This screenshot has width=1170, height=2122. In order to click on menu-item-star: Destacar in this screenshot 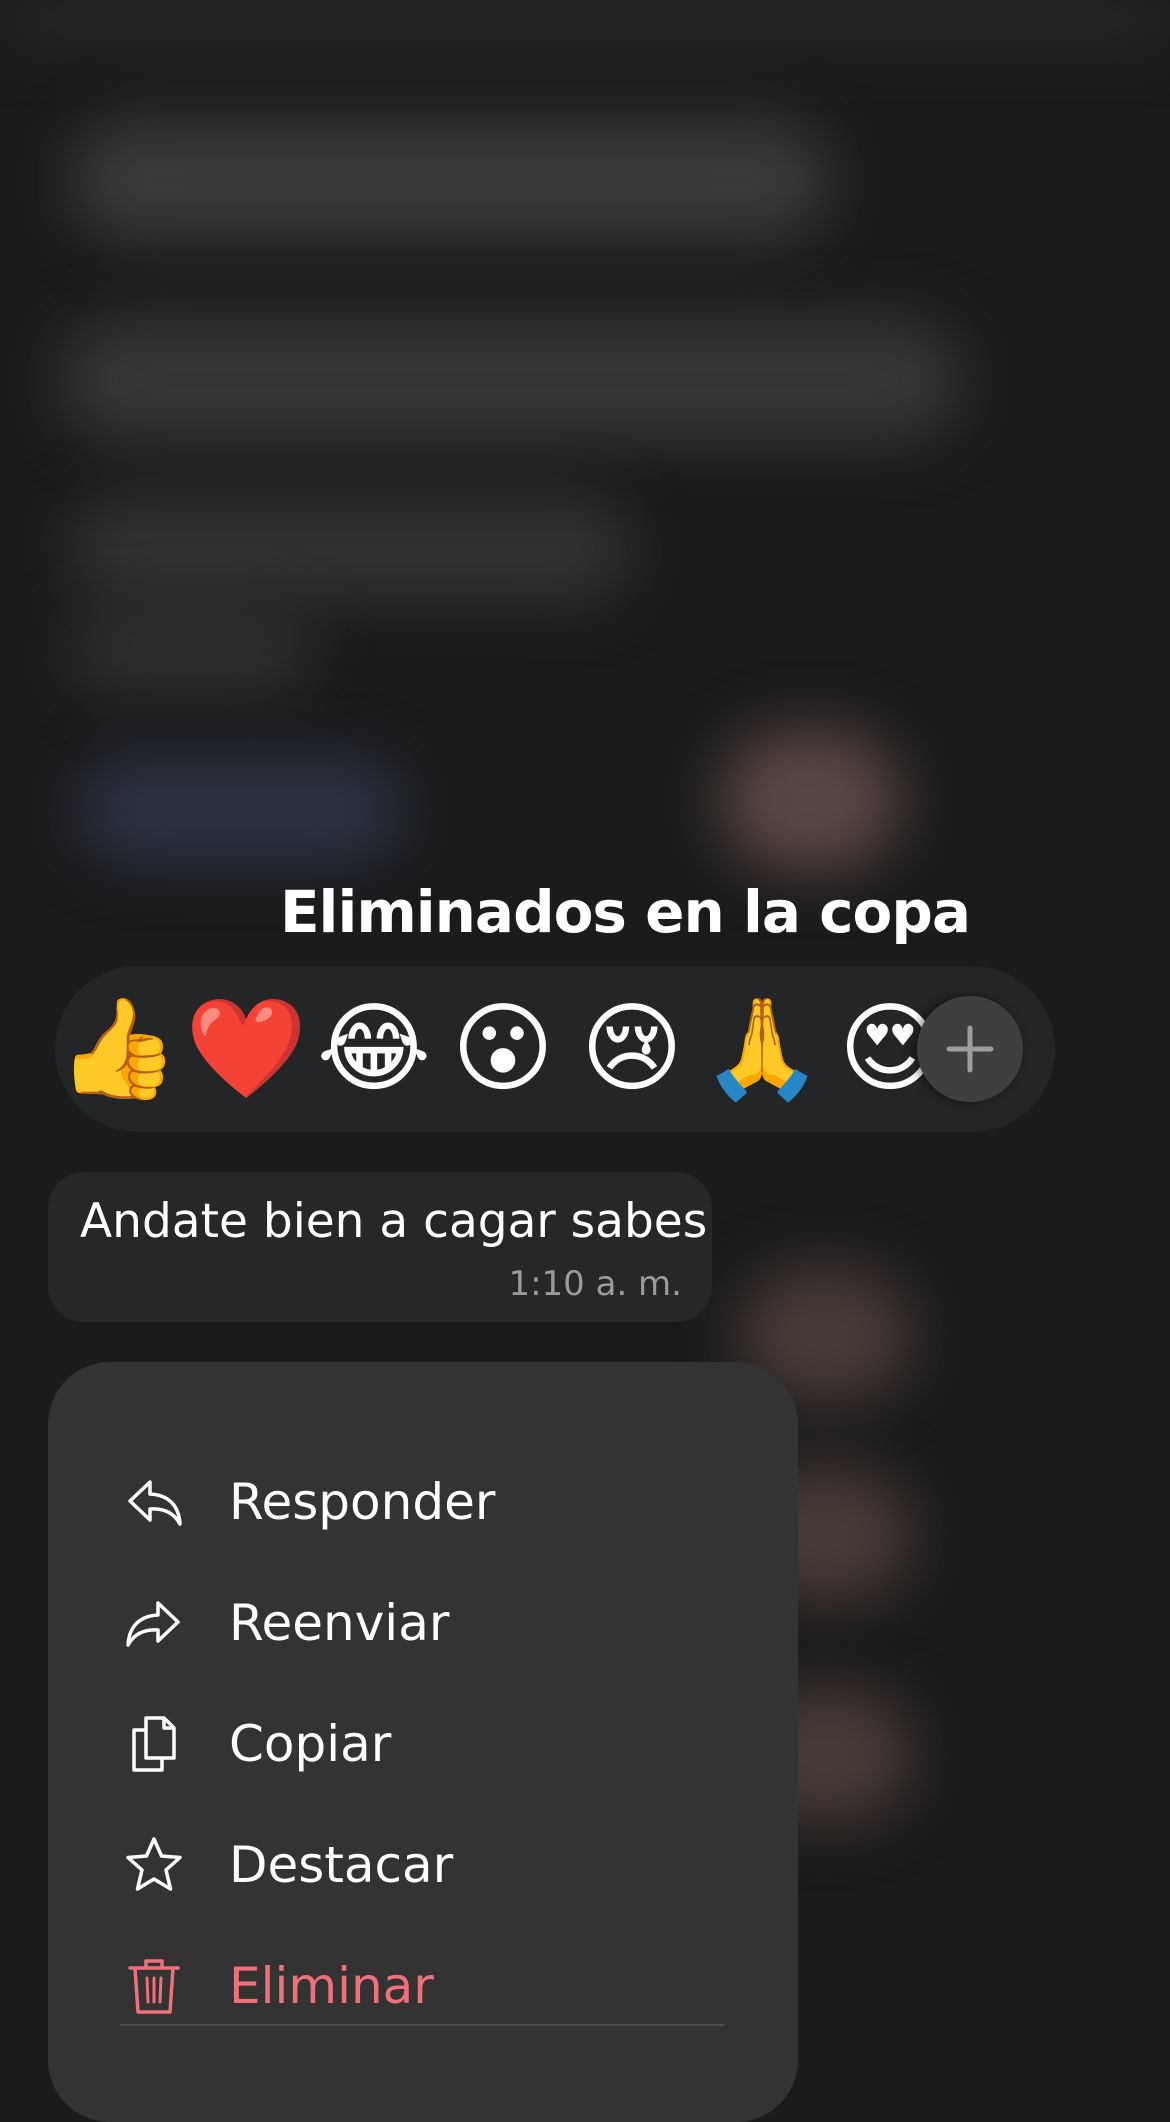, I will do `click(423, 1865)`.